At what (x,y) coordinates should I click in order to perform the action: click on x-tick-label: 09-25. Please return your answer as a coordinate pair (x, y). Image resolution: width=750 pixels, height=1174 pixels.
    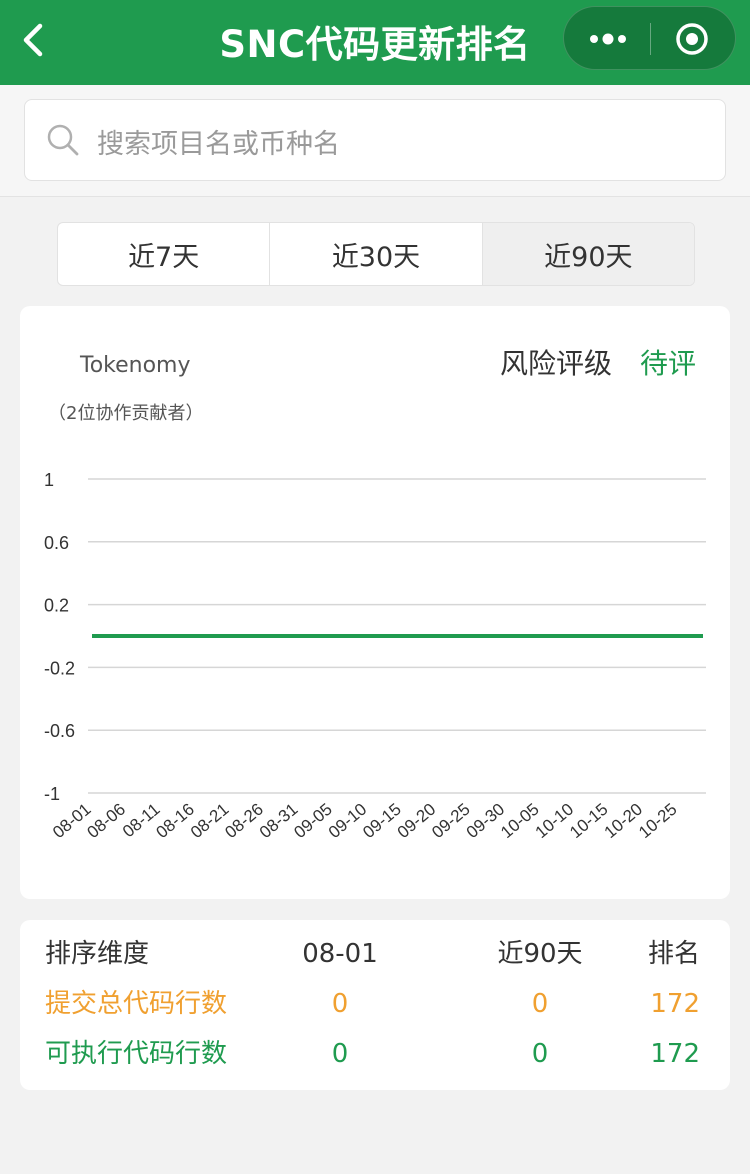
    Looking at the image, I should click on (451, 821).